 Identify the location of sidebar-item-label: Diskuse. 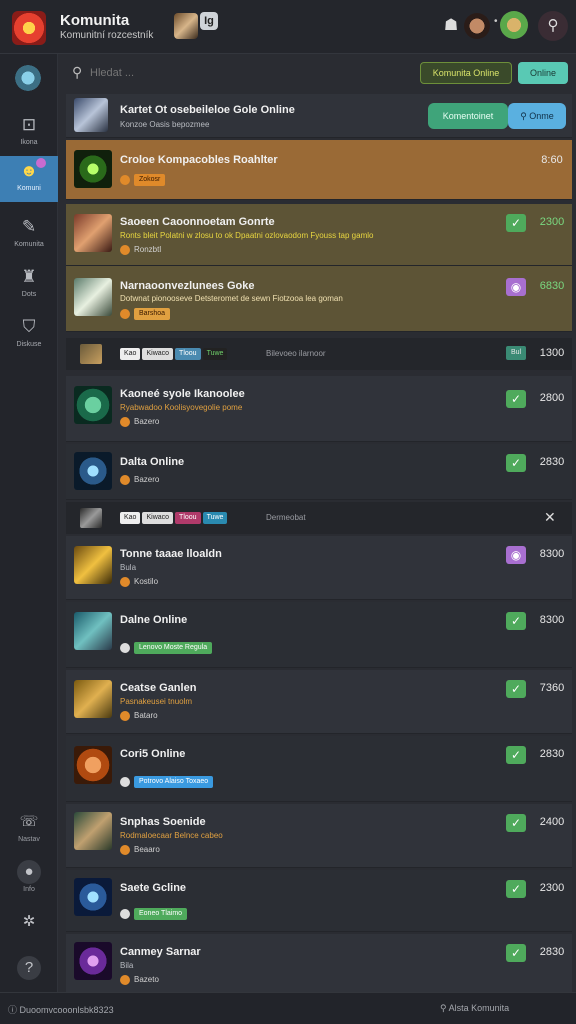
(29, 344).